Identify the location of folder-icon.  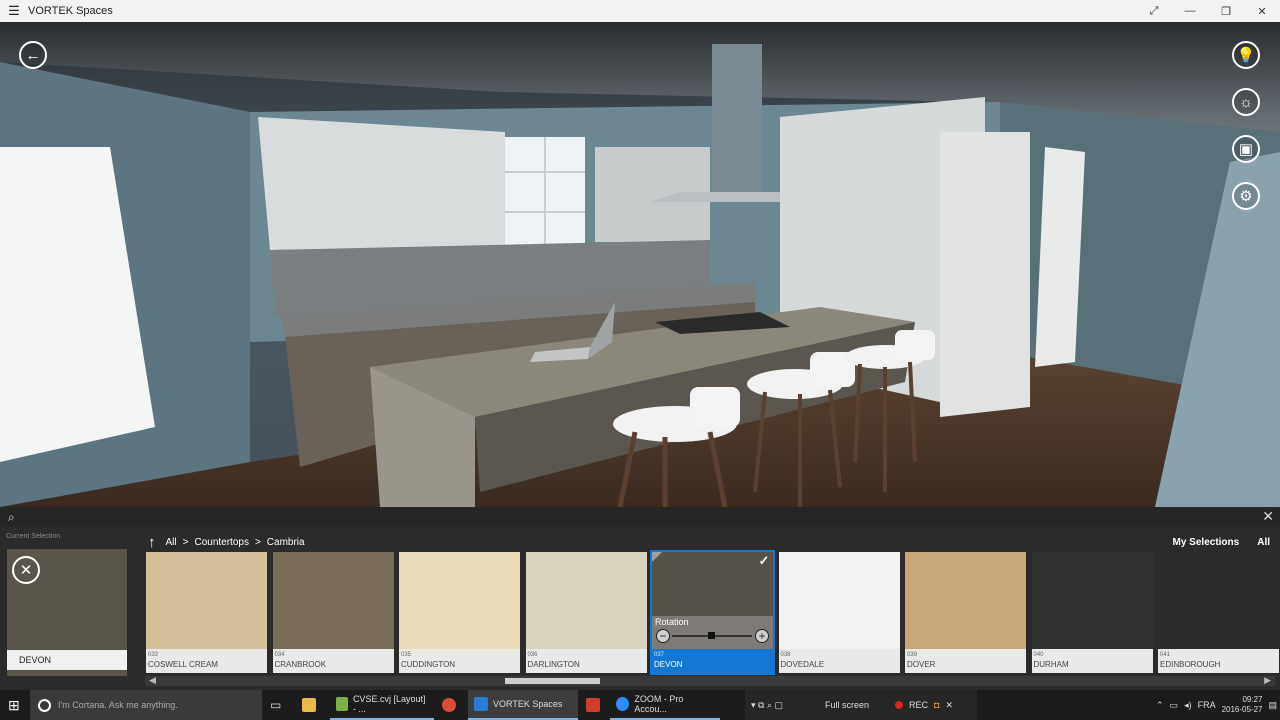
(311, 705).